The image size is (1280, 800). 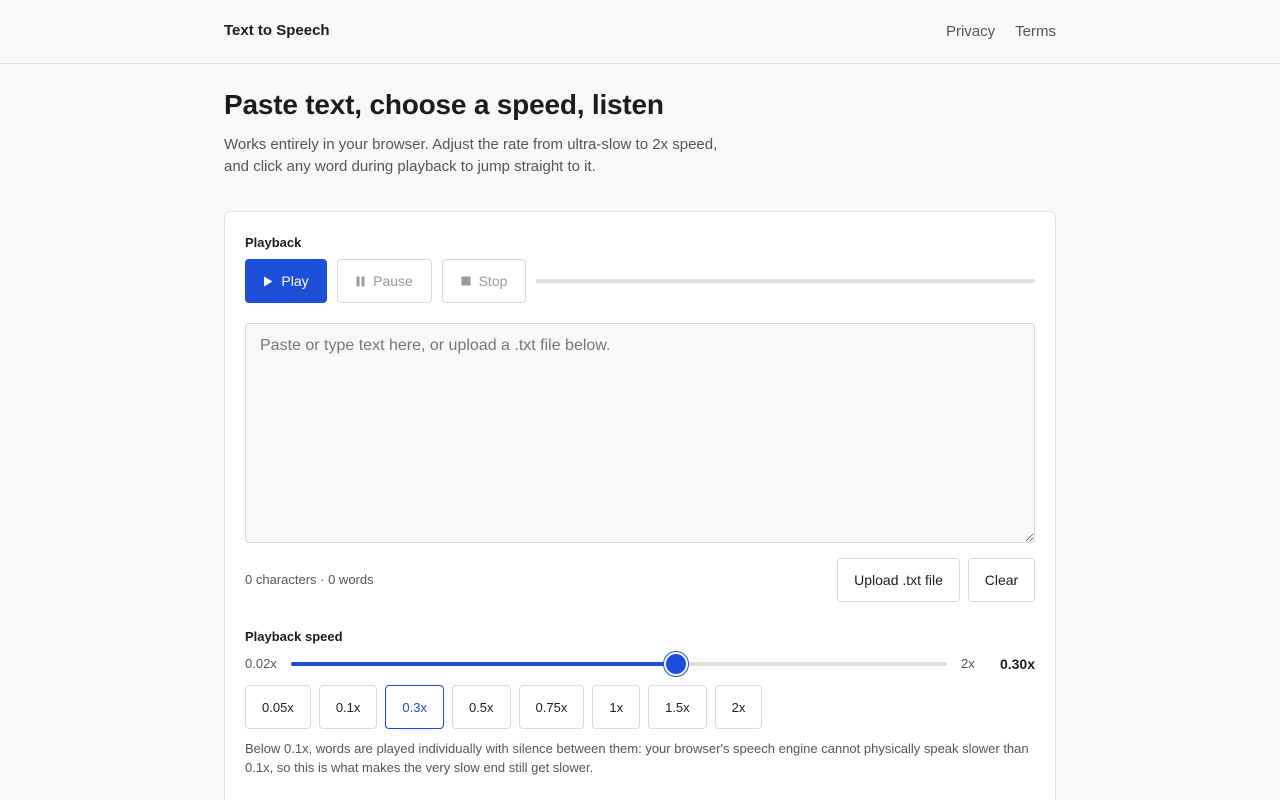 What do you see at coordinates (261, 663) in the screenshot?
I see `speed-slider-min-label: 0.02x` at bounding box center [261, 663].